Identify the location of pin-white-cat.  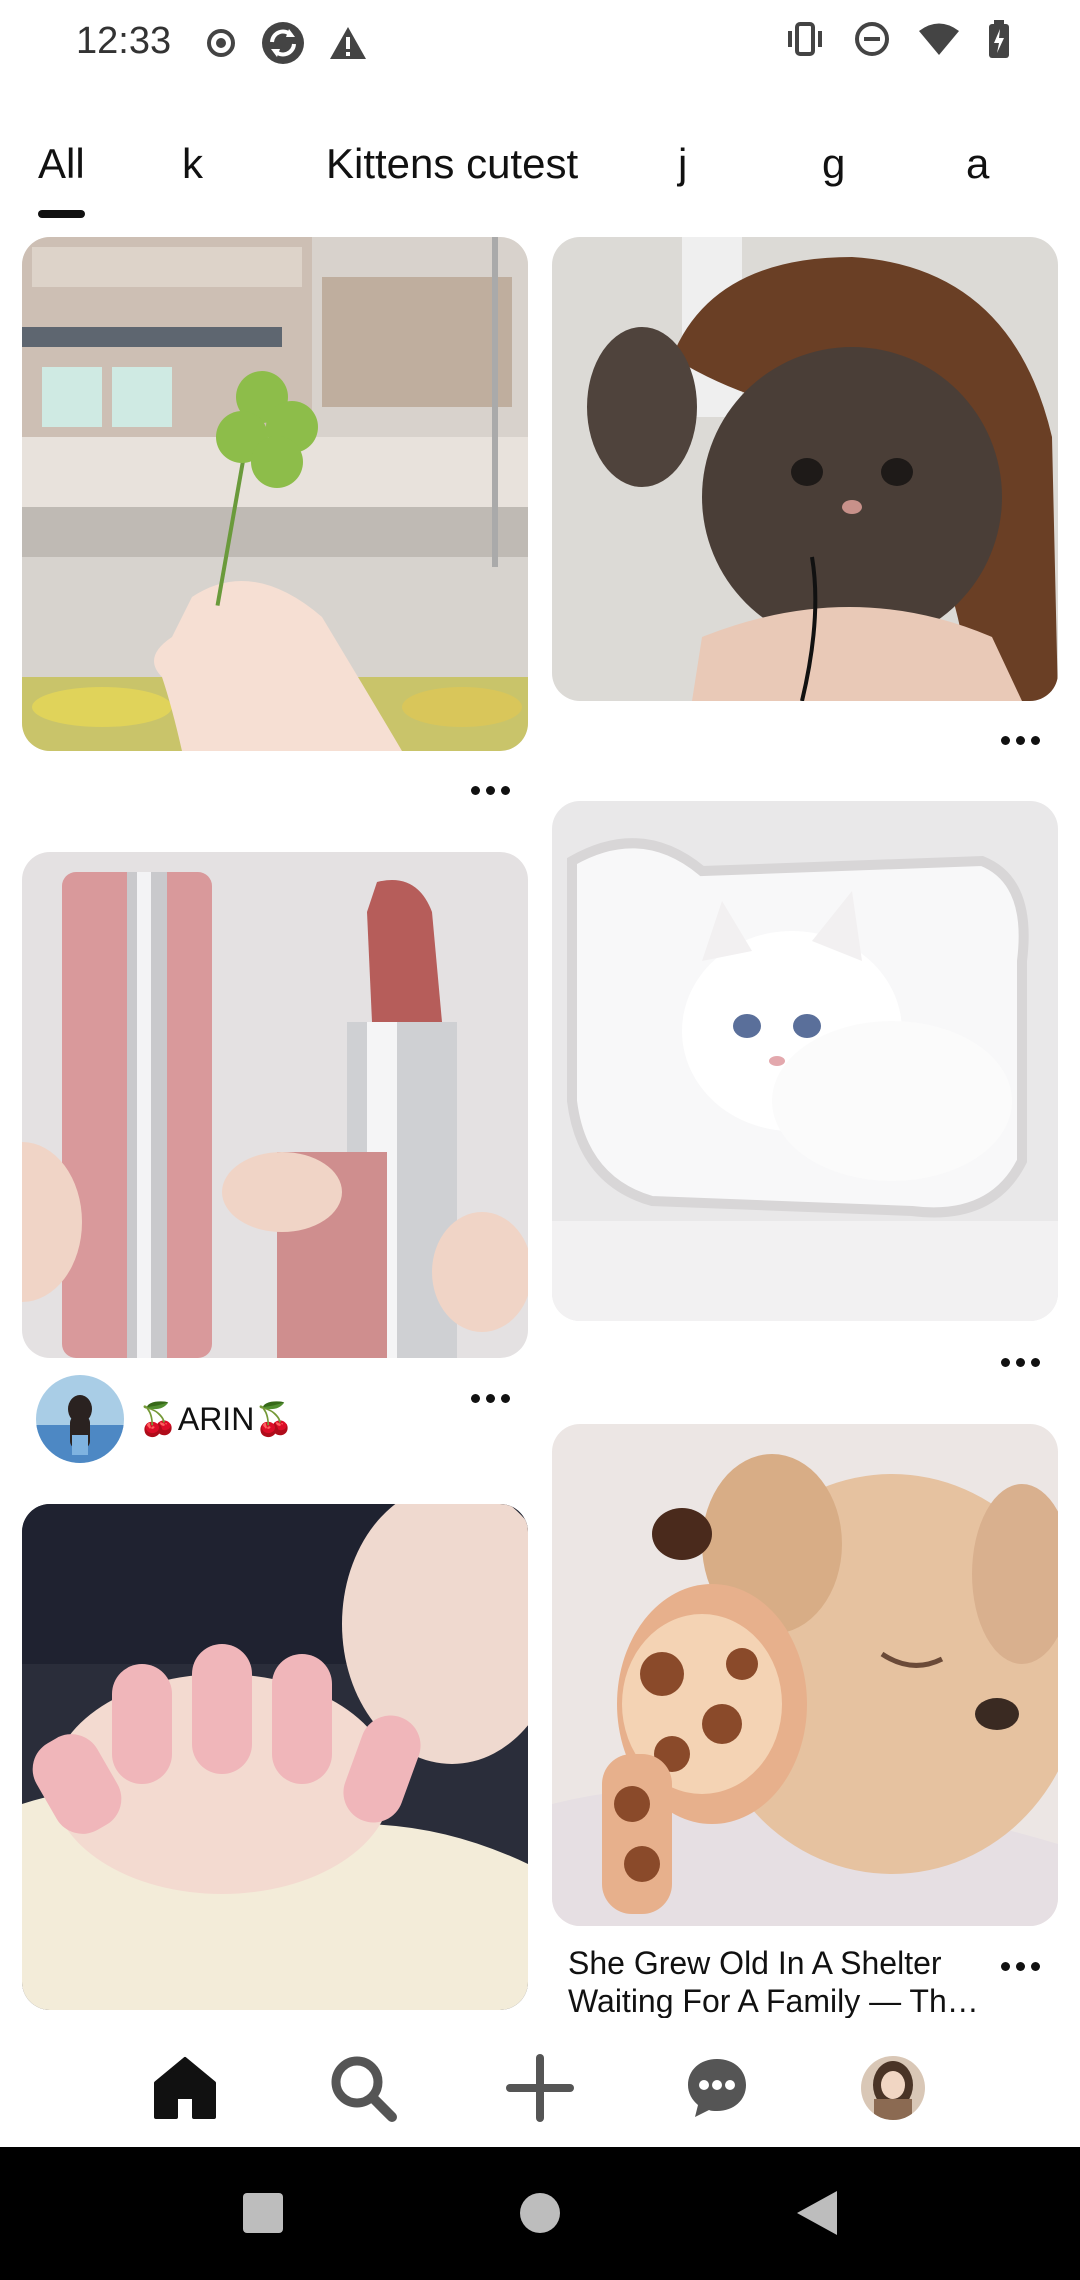
(805, 1061).